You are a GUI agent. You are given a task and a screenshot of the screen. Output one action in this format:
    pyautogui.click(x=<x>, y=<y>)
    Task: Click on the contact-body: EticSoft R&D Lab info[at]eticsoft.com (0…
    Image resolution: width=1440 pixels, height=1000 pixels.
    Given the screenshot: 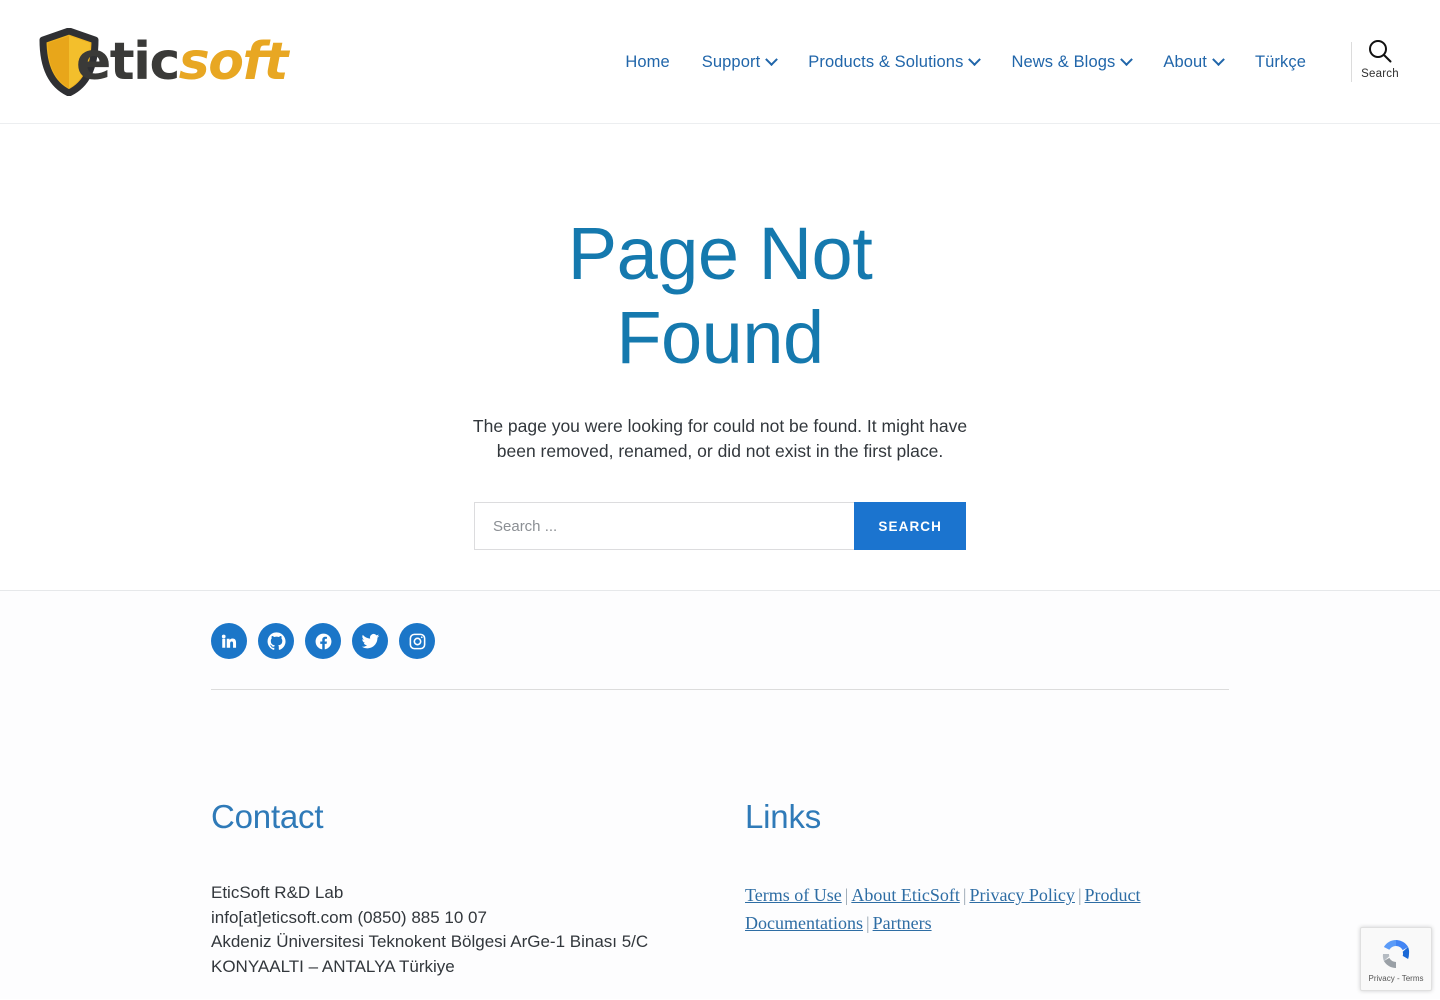 What is the action you would take?
    pyautogui.click(x=478, y=930)
    